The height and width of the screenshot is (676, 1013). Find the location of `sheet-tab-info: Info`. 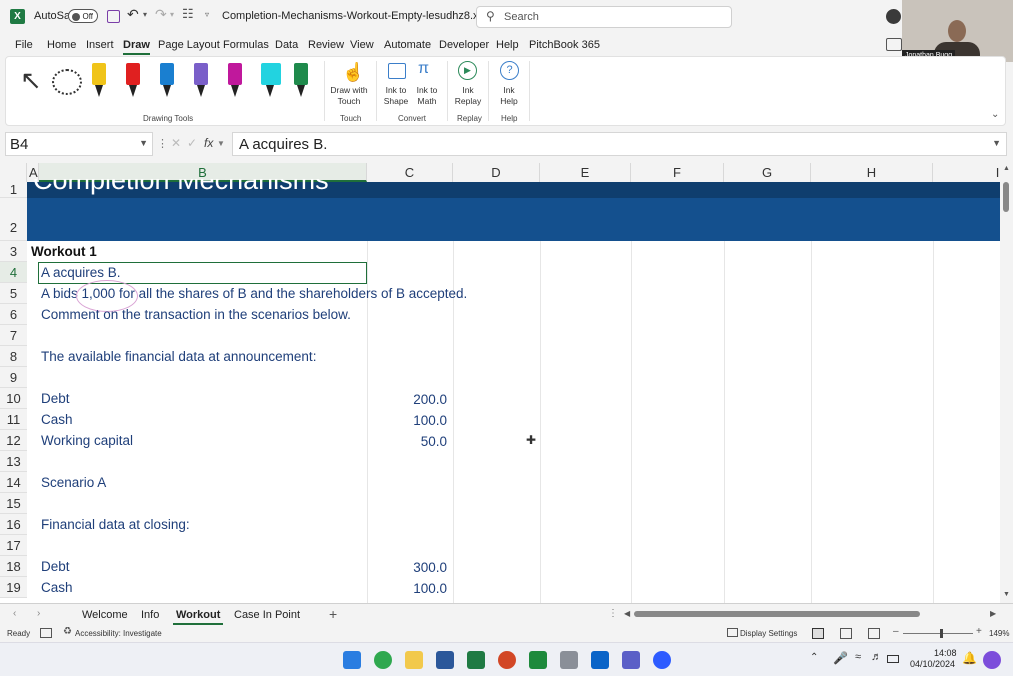

sheet-tab-info: Info is located at coordinates (150, 615).